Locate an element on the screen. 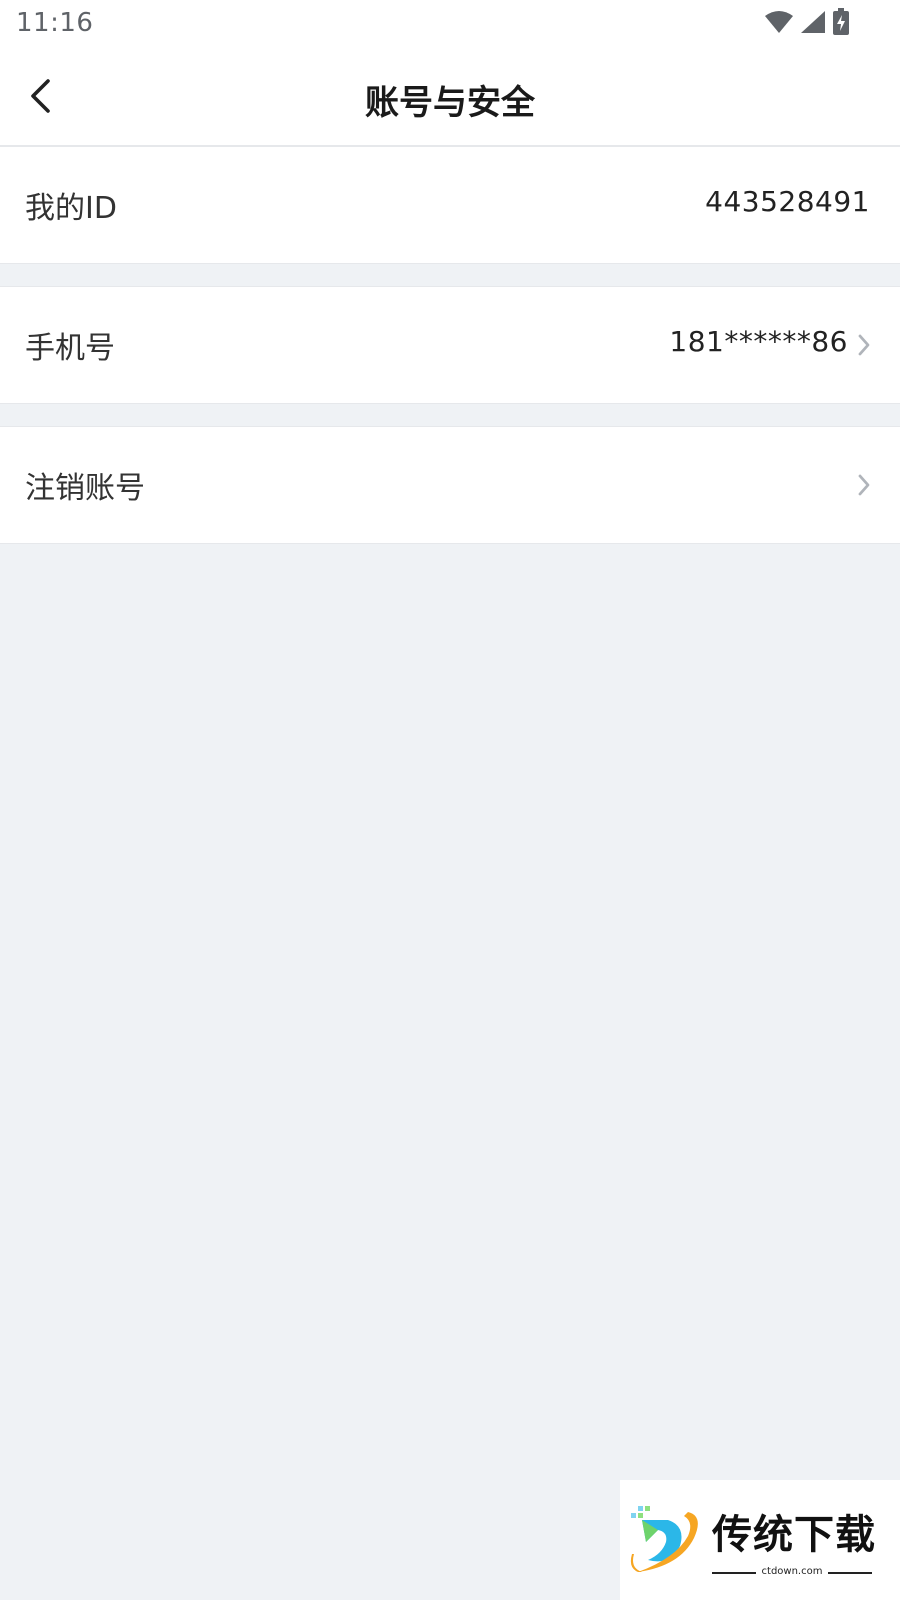  status-icons is located at coordinates (807, 24).